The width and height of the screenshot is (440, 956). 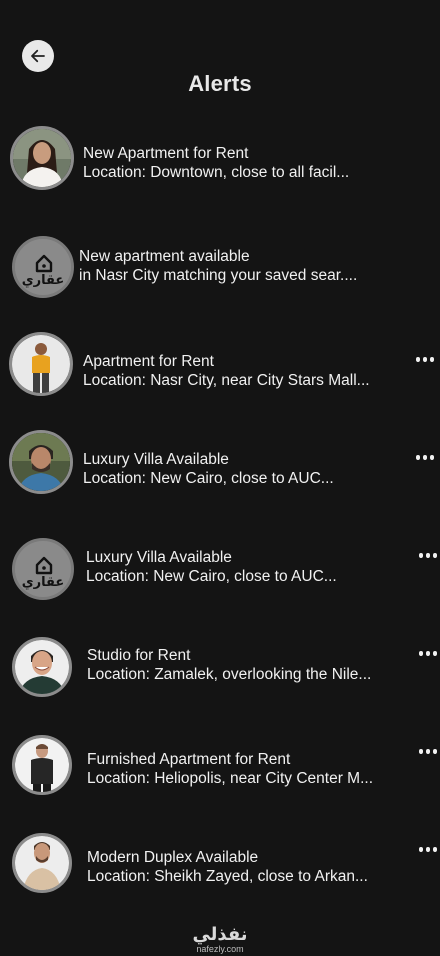 What do you see at coordinates (173, 857) in the screenshot?
I see `alert-title: Modern Duplex Available` at bounding box center [173, 857].